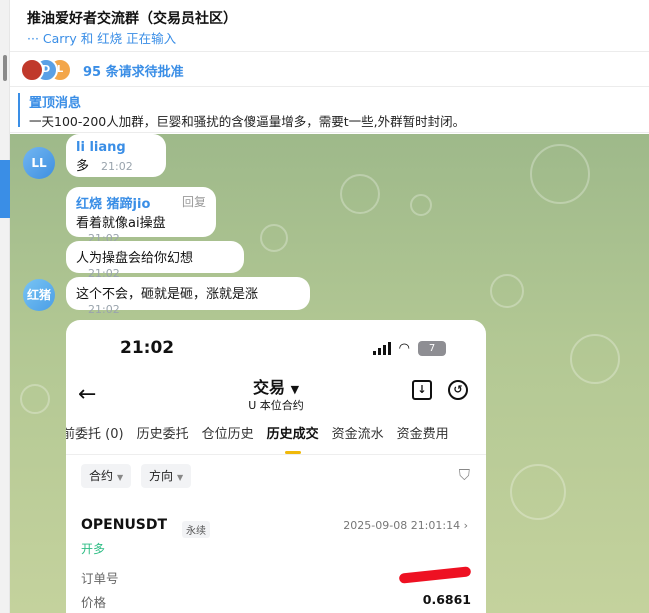 Image resolution: width=649 pixels, height=613 pixels. I want to click on chat-title: 推油爱好者交流群（交易员社区）, so click(132, 19).